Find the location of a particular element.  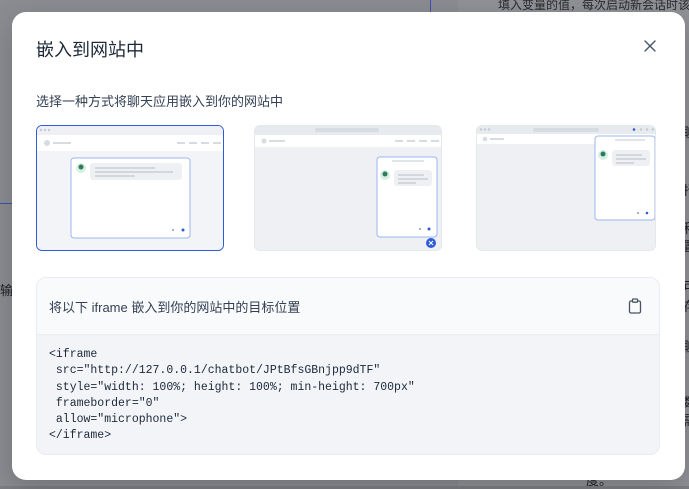

embed-option-floating-bubble is located at coordinates (348, 188).